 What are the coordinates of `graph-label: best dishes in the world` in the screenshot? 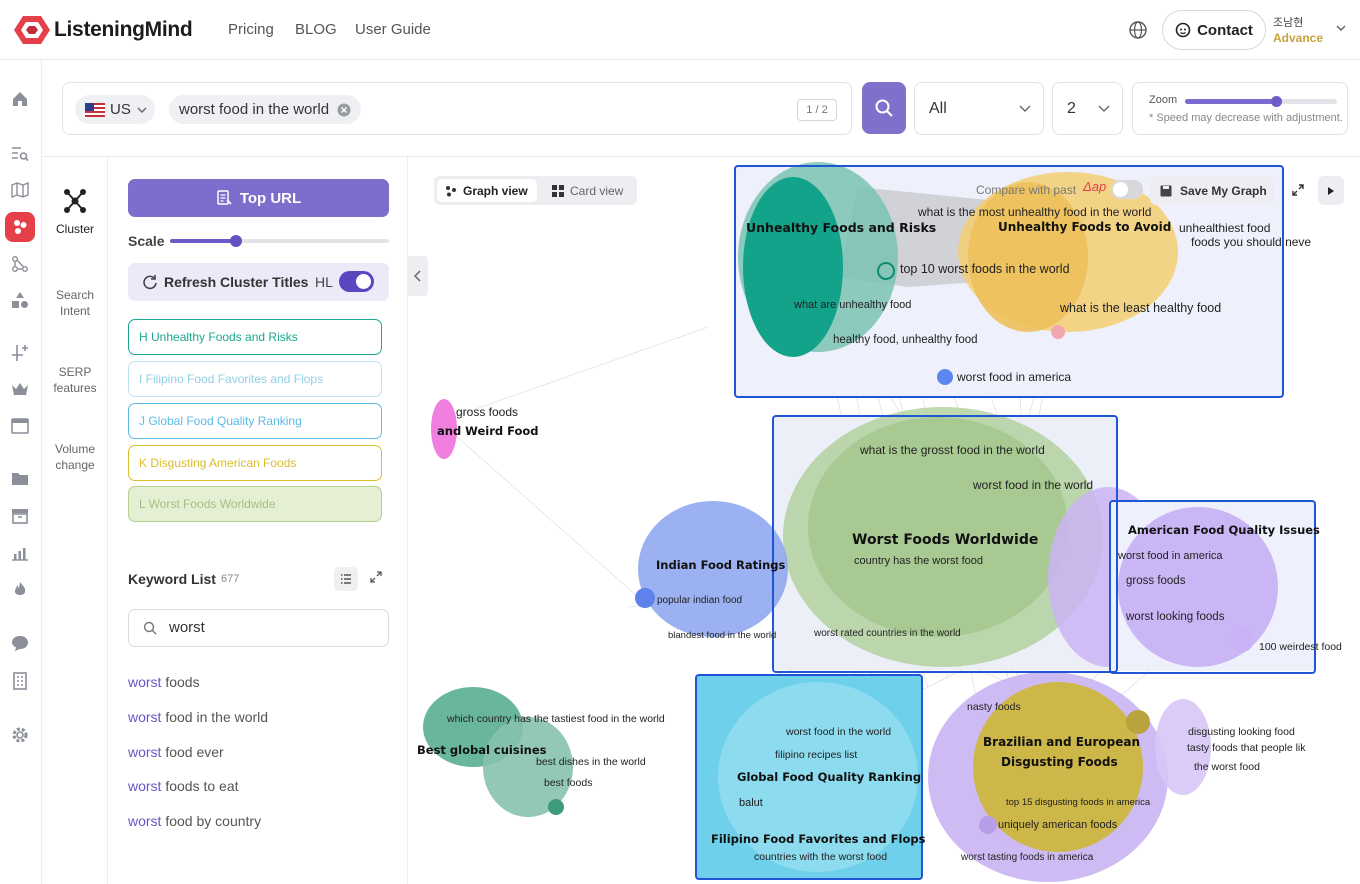 It's located at (591, 762).